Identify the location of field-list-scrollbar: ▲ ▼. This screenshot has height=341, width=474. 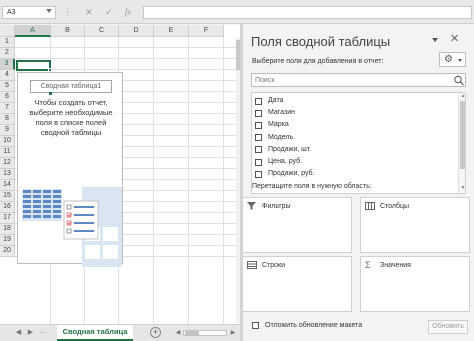
(461, 143).